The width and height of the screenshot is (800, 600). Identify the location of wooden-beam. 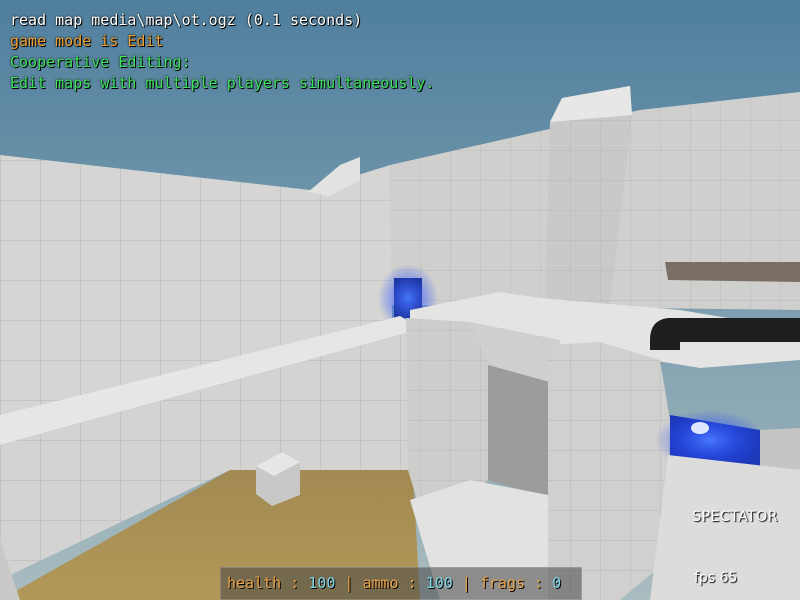
(732, 272).